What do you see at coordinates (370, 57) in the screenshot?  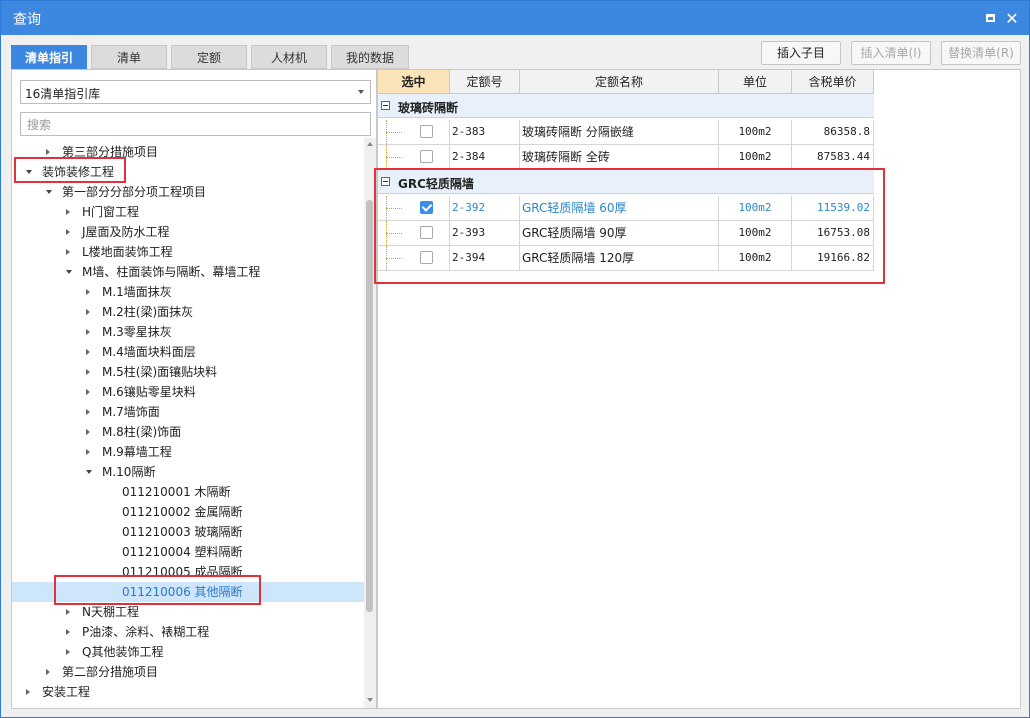 I see `tab-my-data: 我的数据` at bounding box center [370, 57].